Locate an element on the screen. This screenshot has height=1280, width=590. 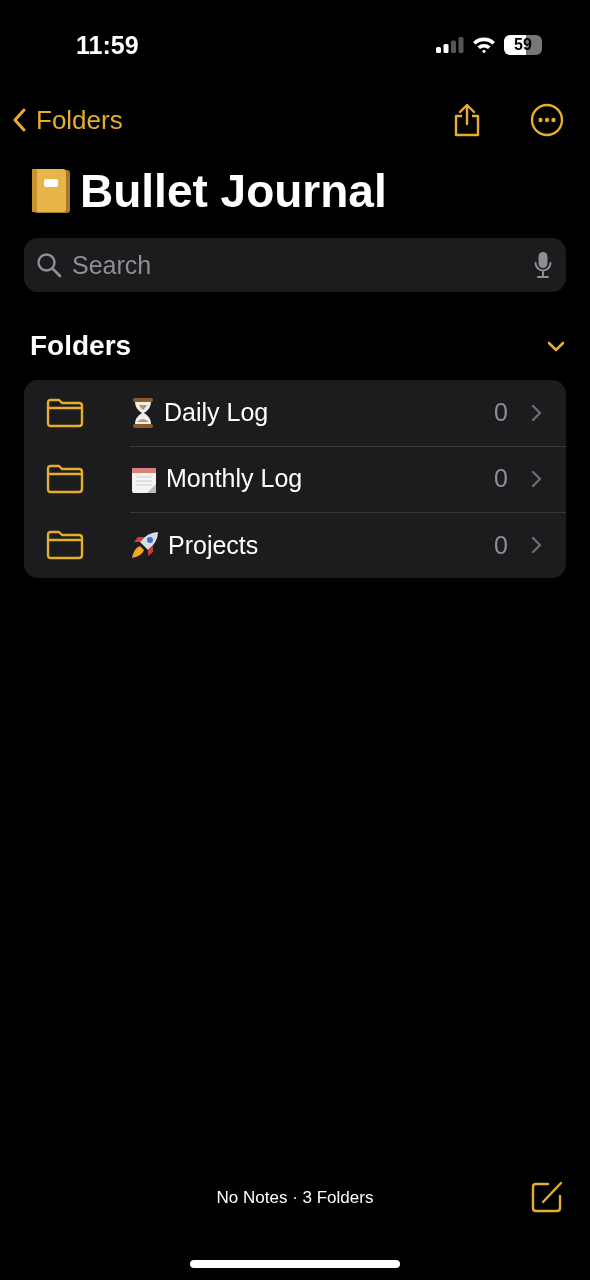
signal-icon is located at coordinates (450, 45).